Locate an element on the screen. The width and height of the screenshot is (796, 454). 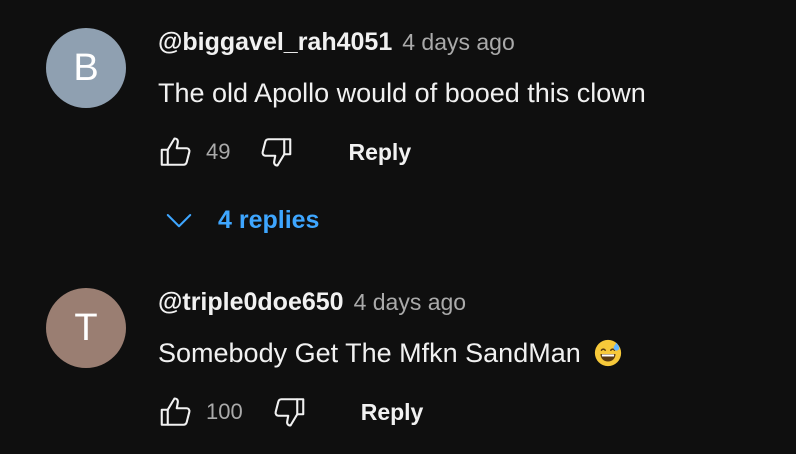
username: @triple0doe650 is located at coordinates (251, 302).